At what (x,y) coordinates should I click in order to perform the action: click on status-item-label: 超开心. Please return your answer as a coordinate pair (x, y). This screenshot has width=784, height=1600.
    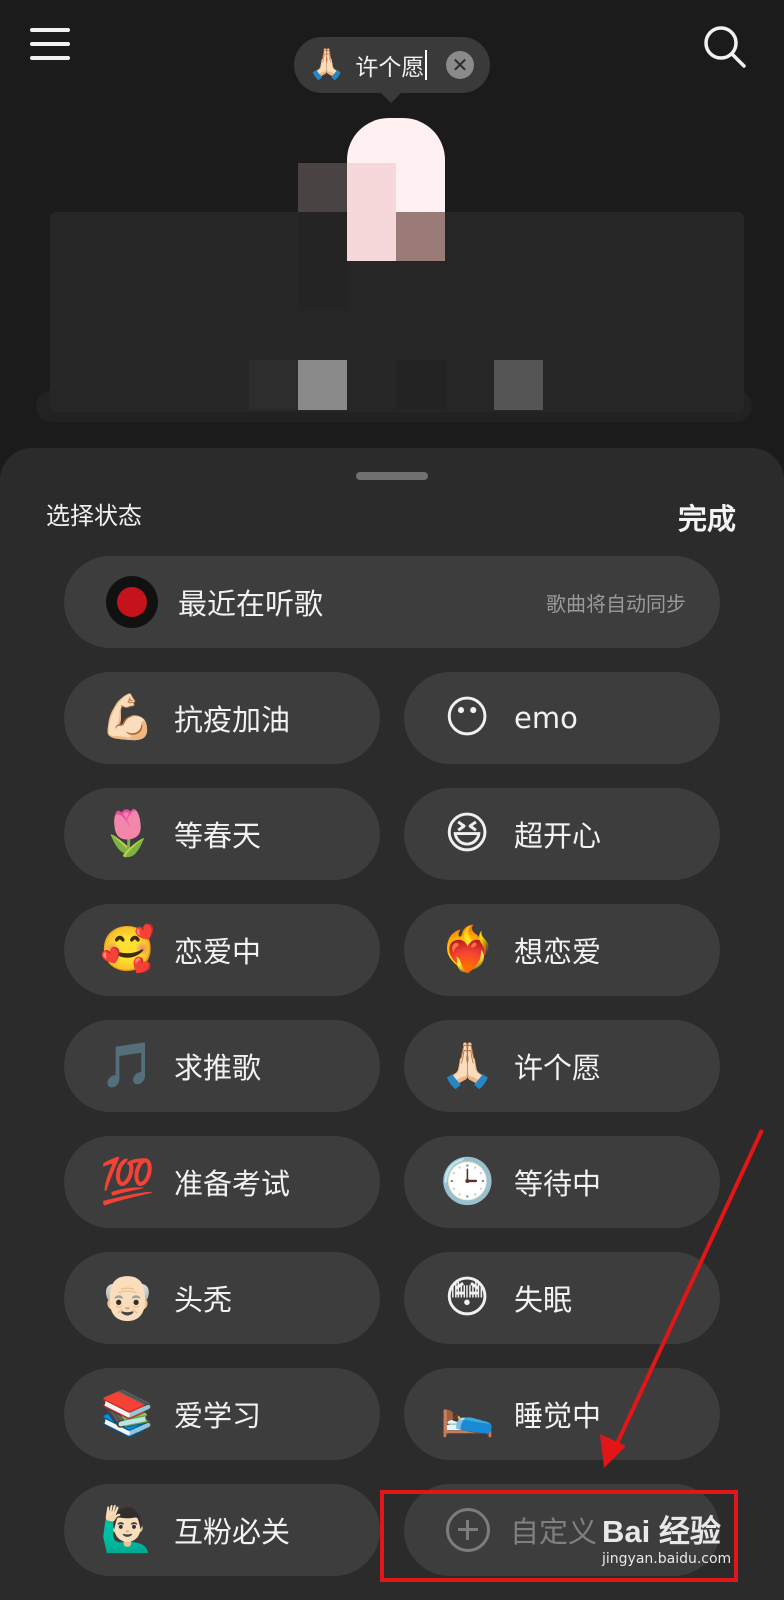
    Looking at the image, I should click on (558, 836).